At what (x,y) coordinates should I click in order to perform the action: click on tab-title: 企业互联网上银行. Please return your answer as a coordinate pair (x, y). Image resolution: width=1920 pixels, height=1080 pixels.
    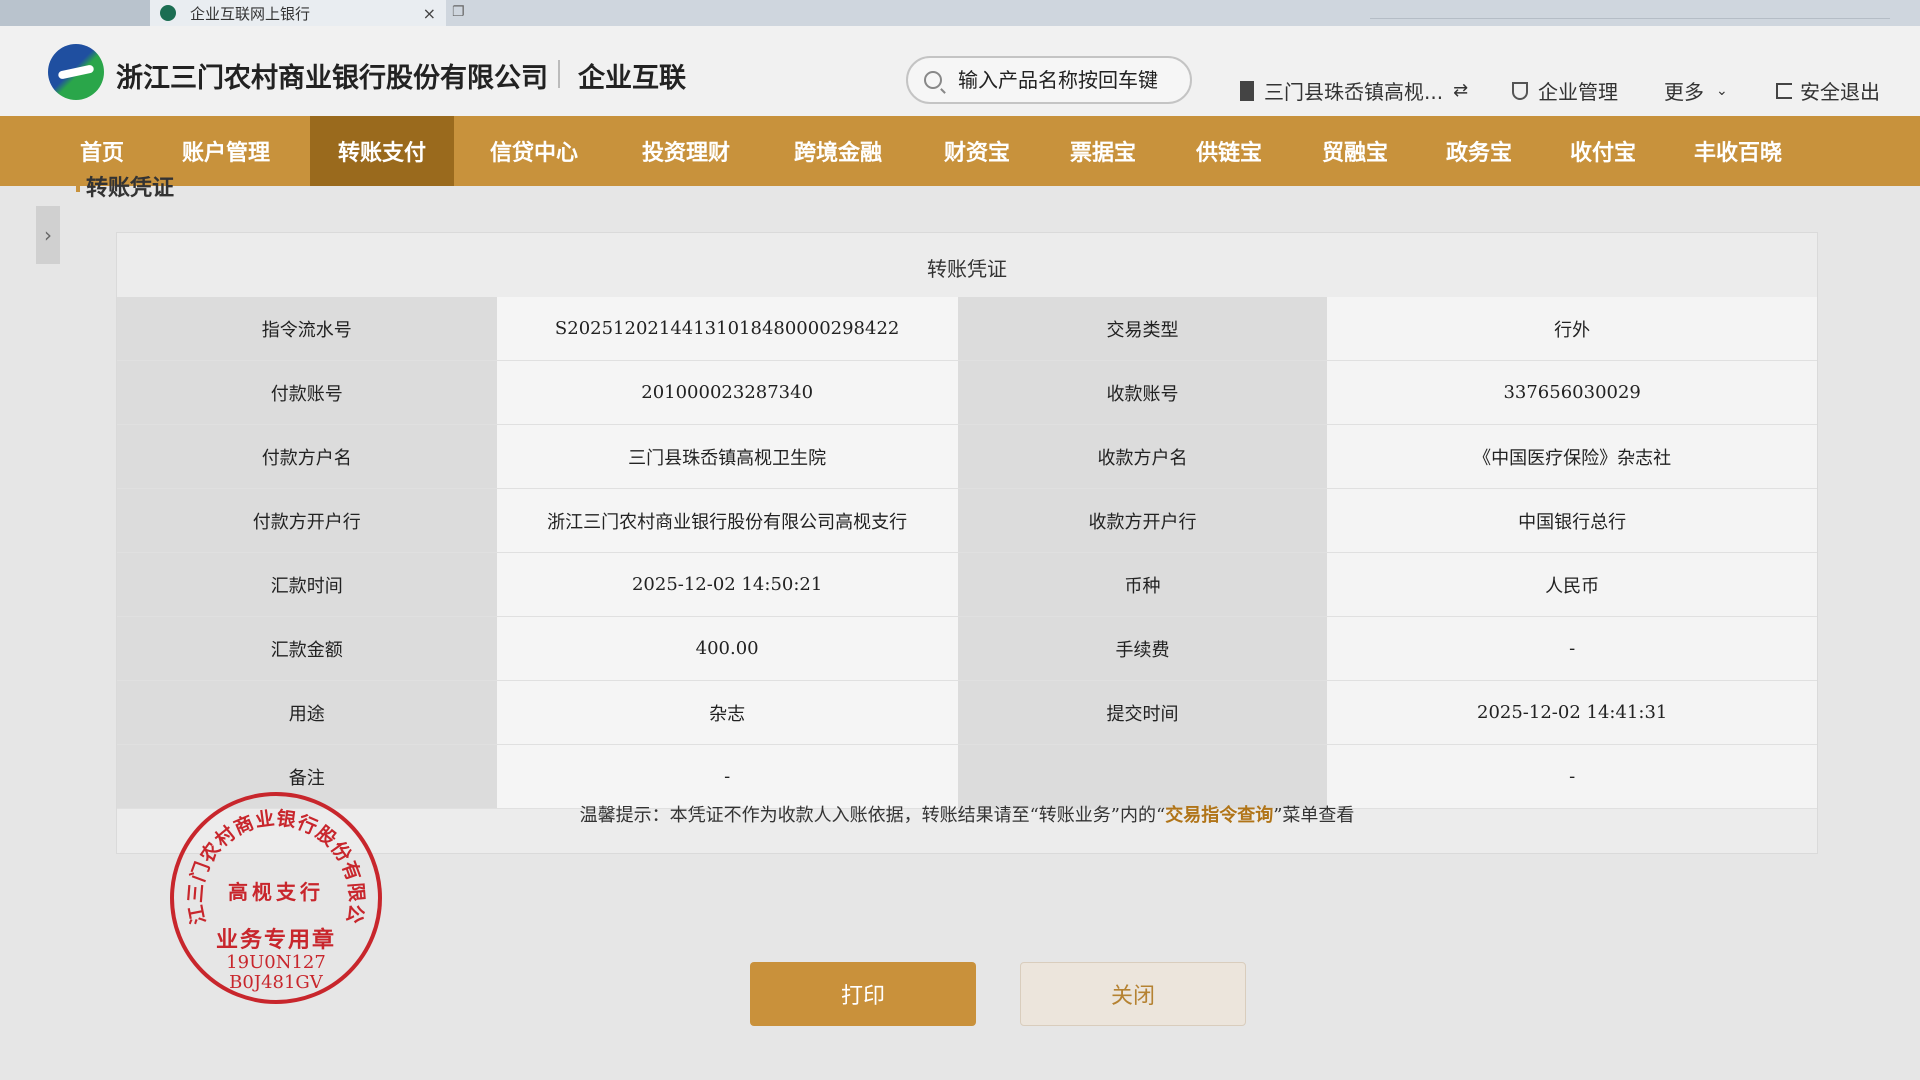
    Looking at the image, I should click on (250, 13).